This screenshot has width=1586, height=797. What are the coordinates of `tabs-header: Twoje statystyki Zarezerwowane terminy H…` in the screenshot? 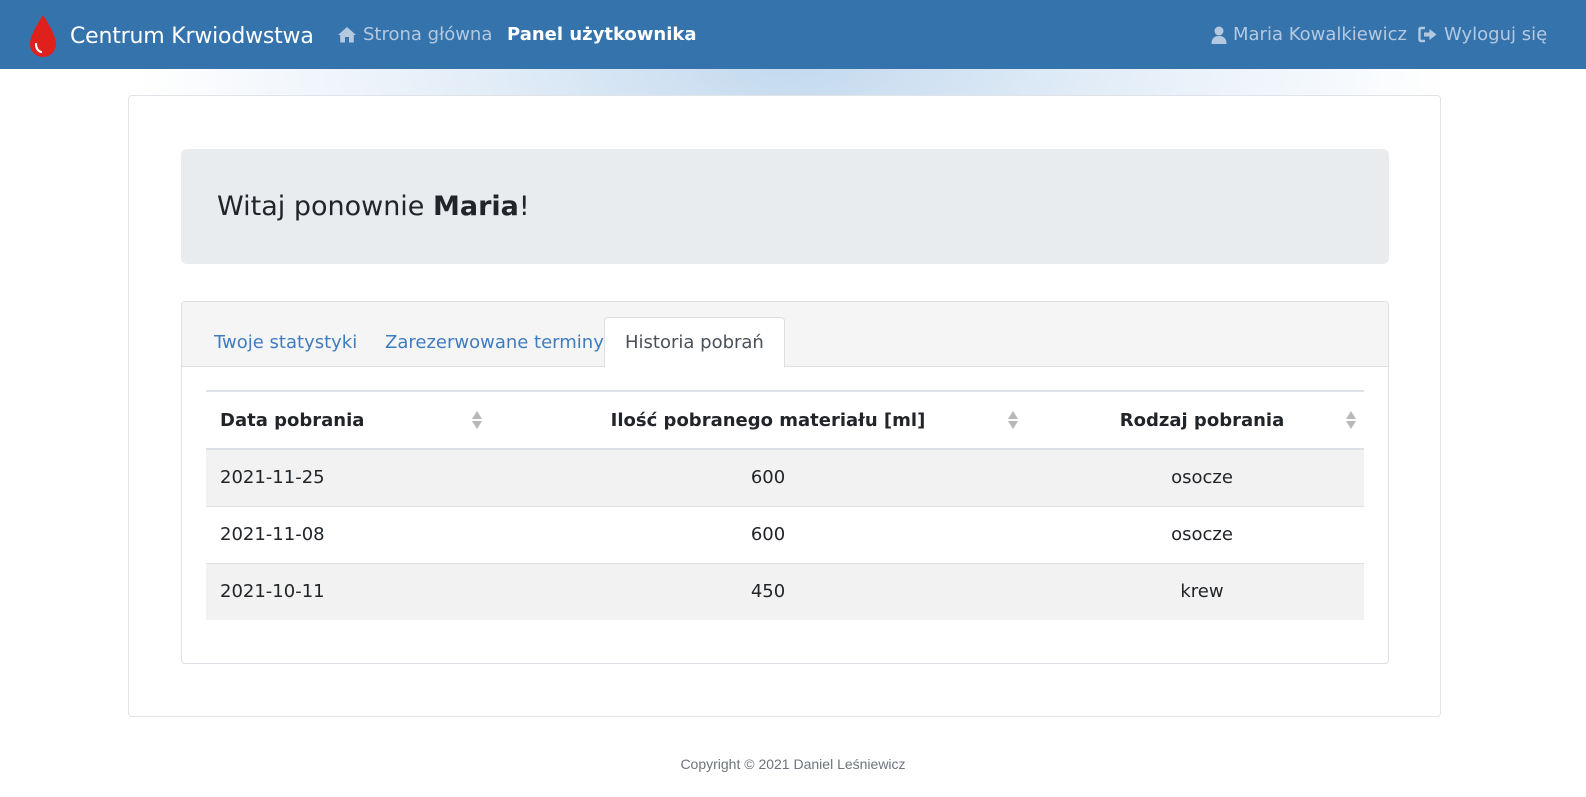 It's located at (785, 335).